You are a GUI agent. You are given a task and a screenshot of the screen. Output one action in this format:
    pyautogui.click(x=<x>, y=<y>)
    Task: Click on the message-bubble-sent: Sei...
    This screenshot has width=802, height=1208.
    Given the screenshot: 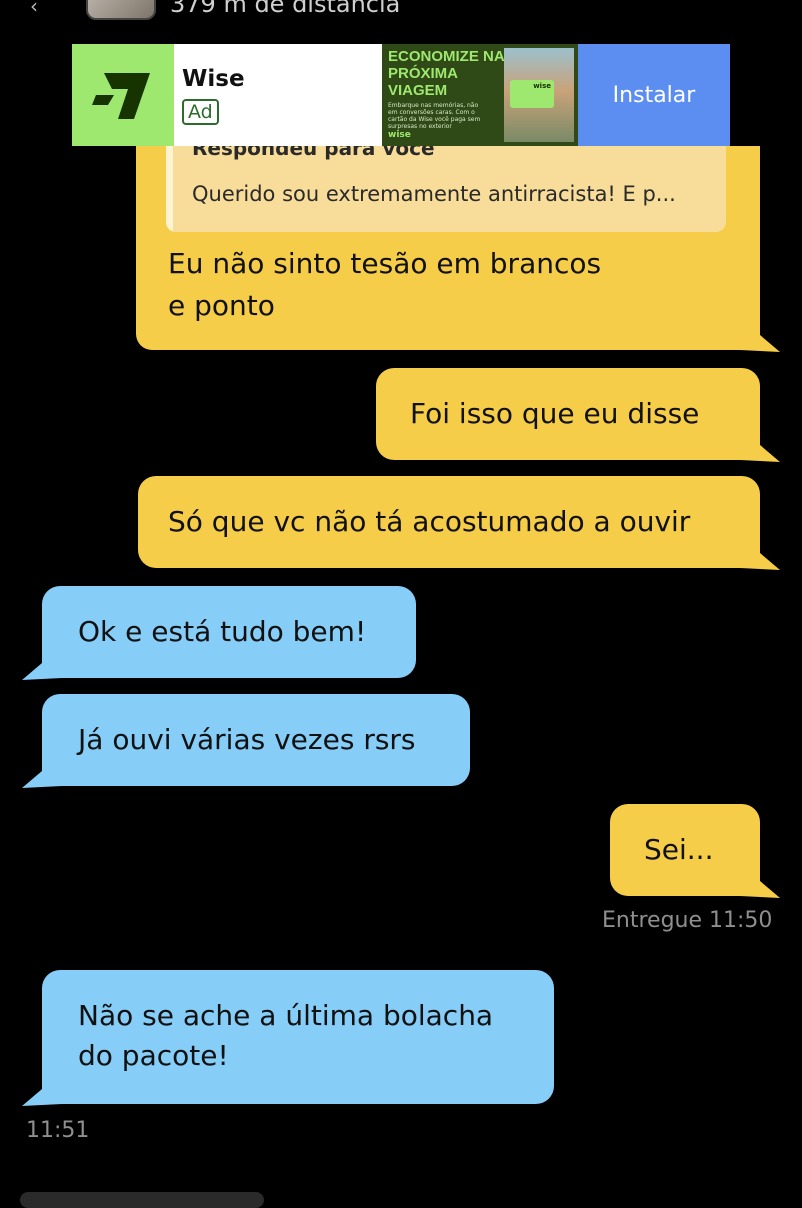 What is the action you would take?
    pyautogui.click(x=685, y=850)
    